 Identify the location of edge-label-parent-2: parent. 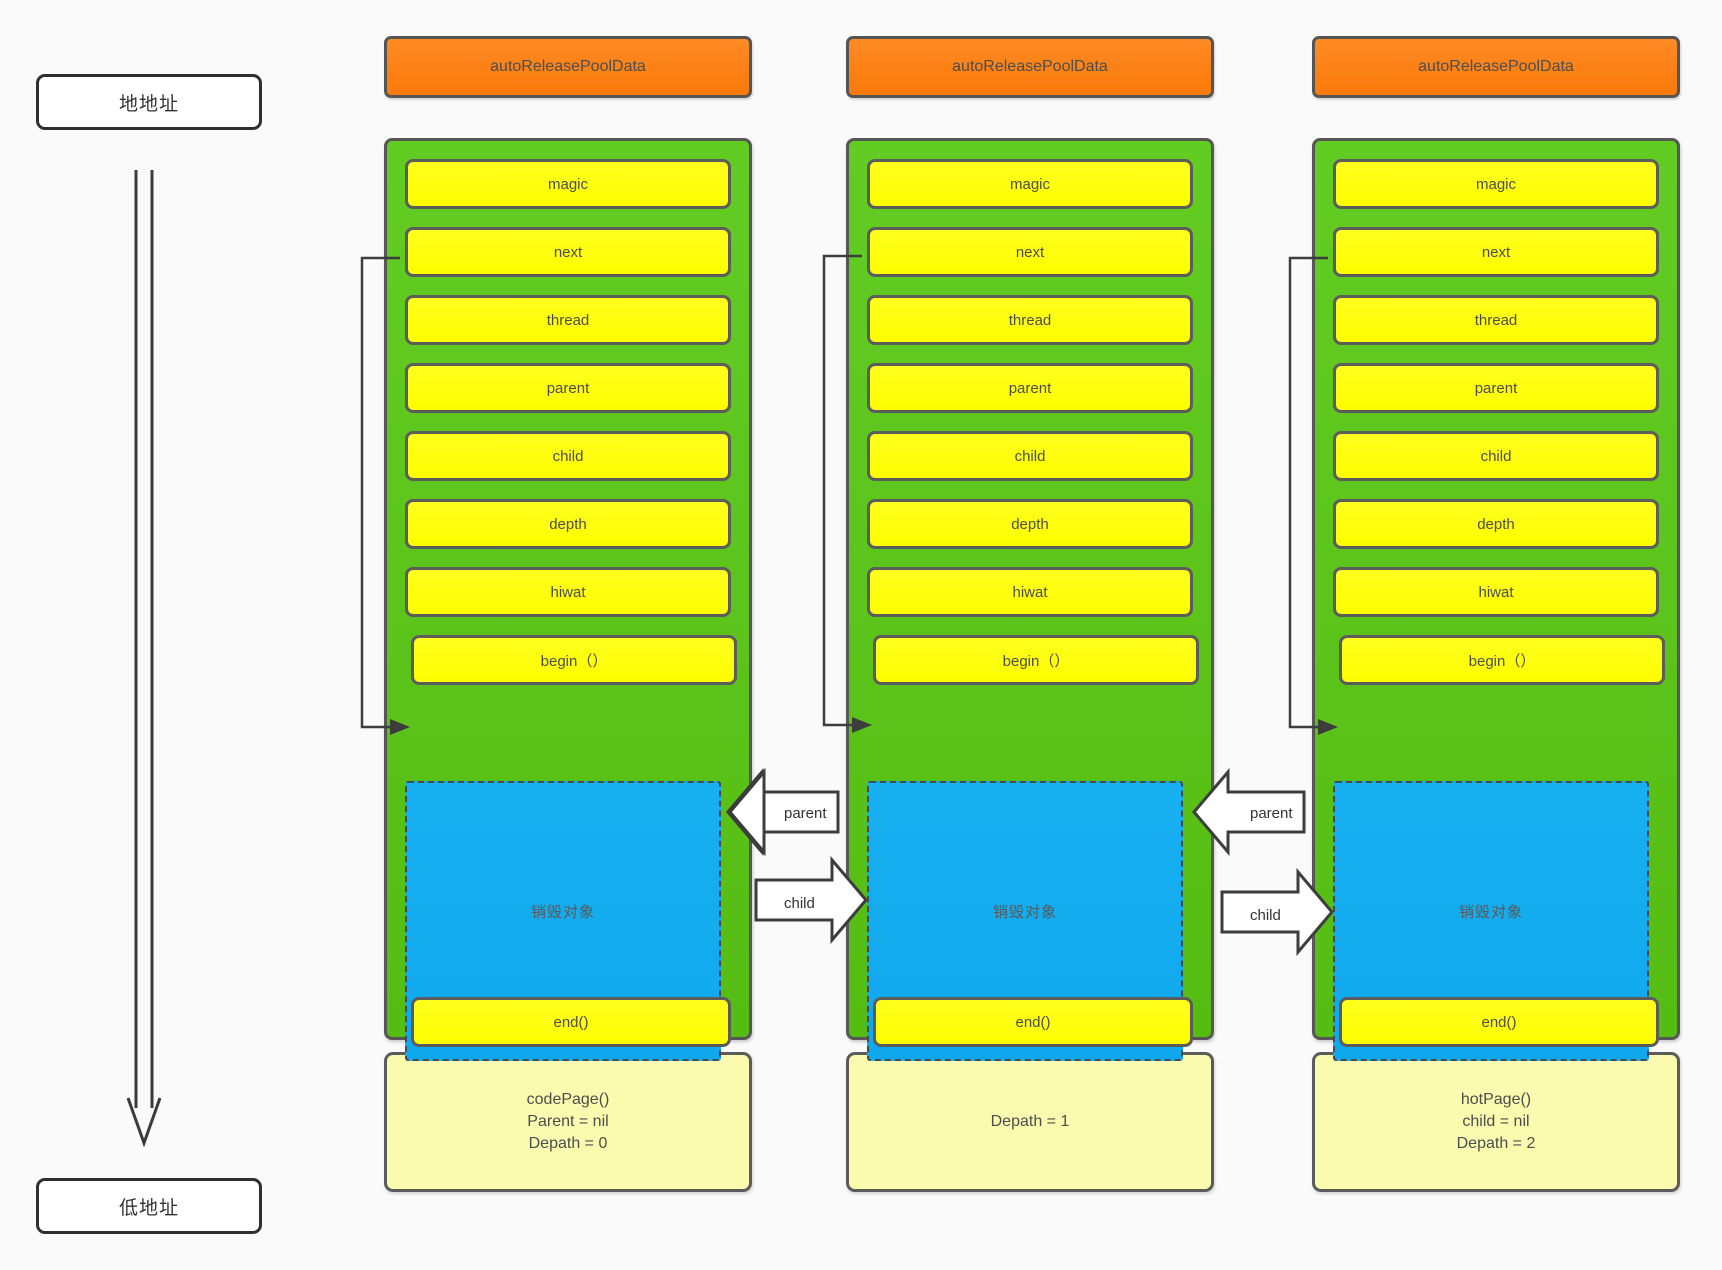
(1271, 813).